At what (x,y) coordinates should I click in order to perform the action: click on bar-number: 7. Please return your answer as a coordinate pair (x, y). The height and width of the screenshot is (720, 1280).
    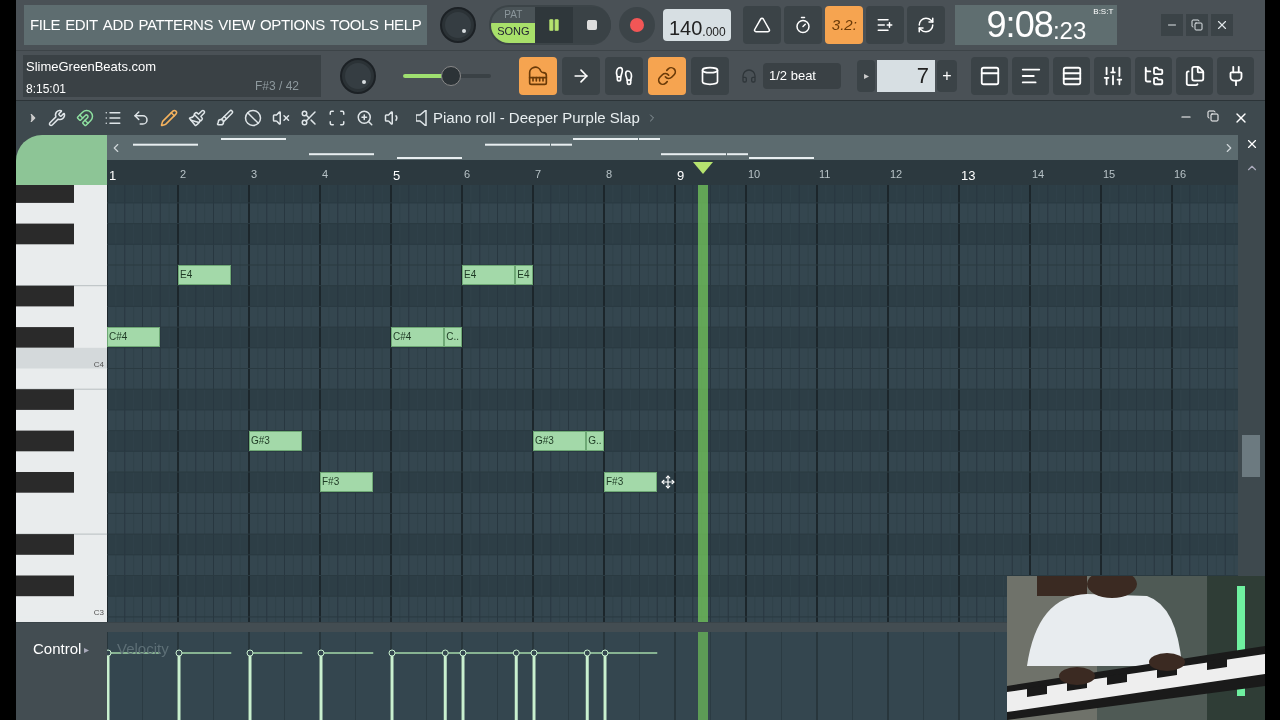
    Looking at the image, I should click on (538, 174).